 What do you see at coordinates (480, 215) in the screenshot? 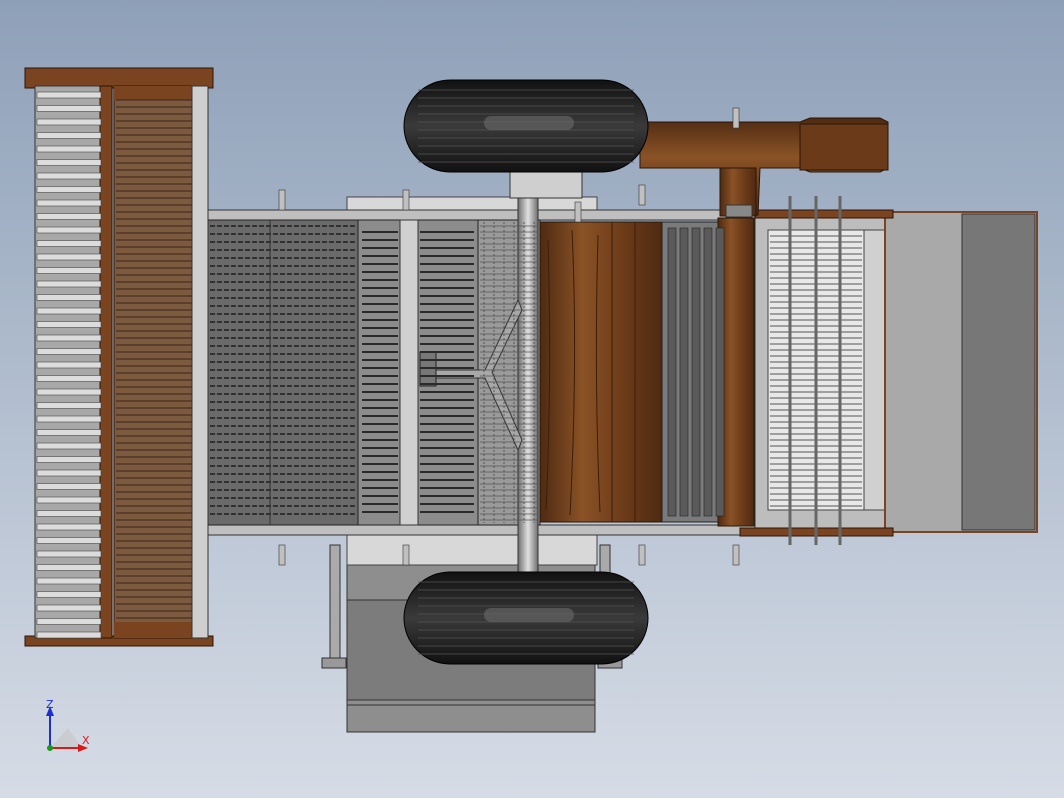
I see `chassis-rail-top` at bounding box center [480, 215].